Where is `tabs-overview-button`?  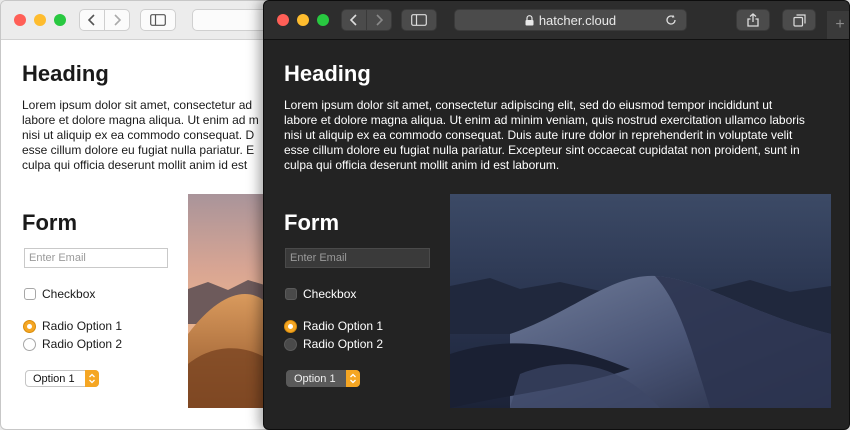
tabs-overview-button is located at coordinates (799, 20).